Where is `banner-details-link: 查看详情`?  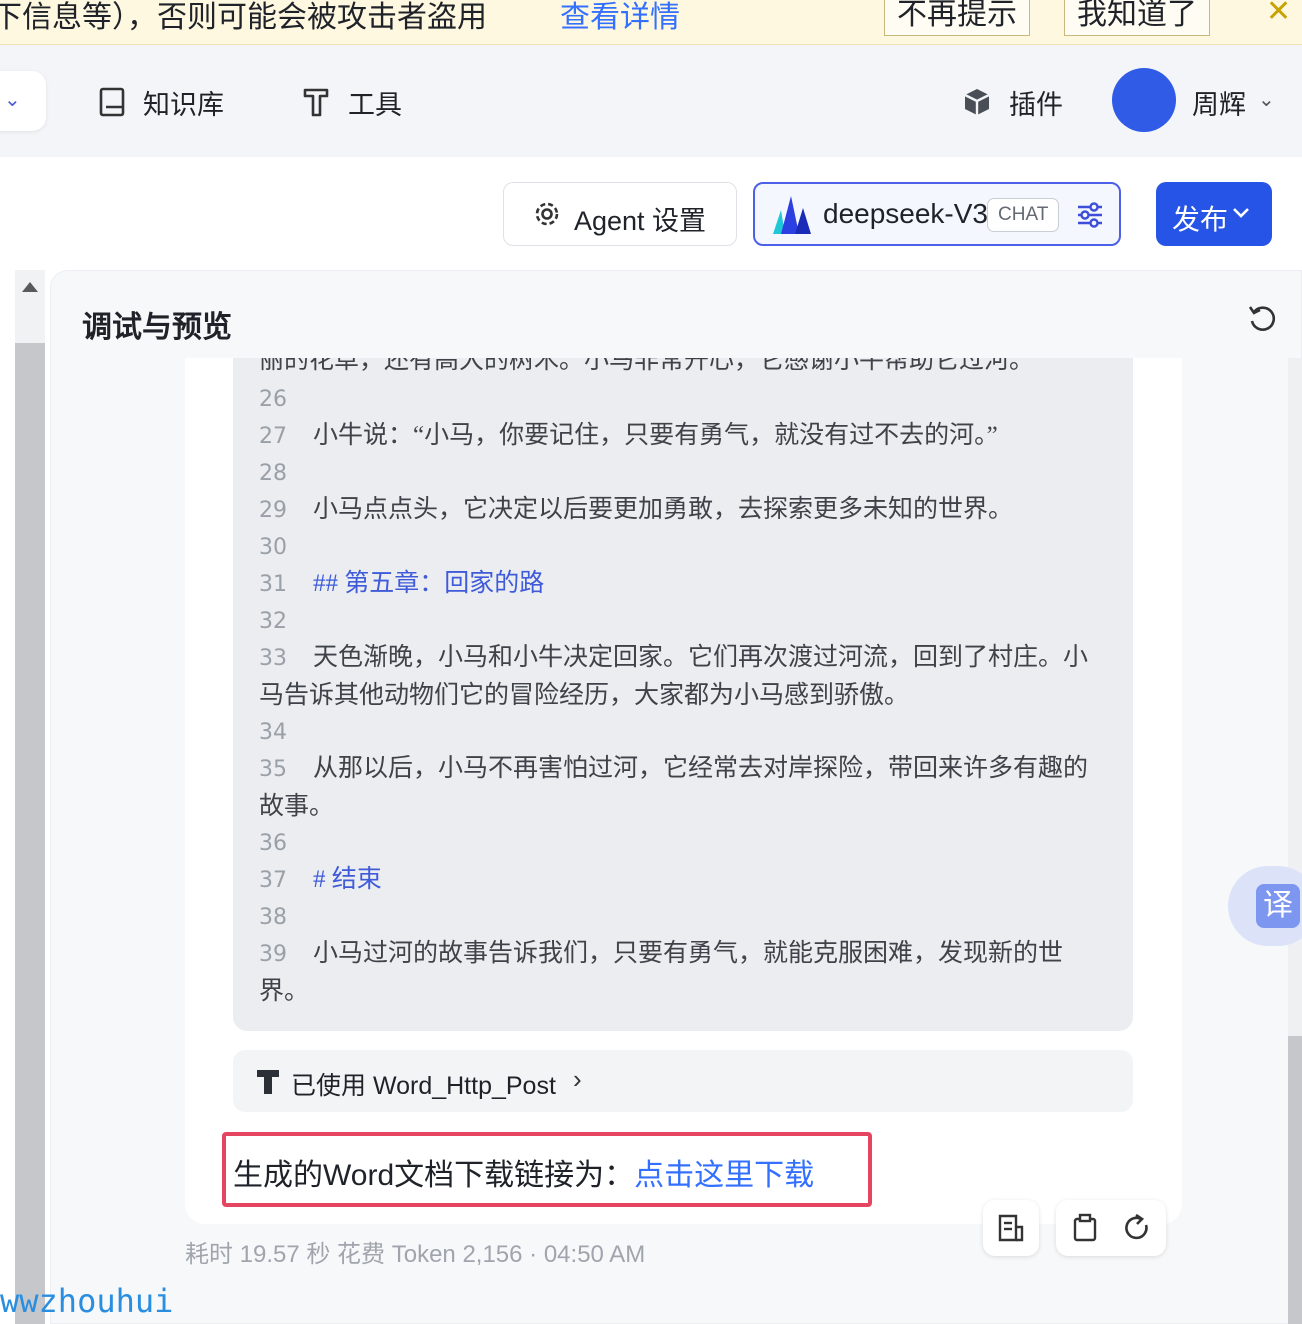
banner-details-link: 查看详情 is located at coordinates (620, 18).